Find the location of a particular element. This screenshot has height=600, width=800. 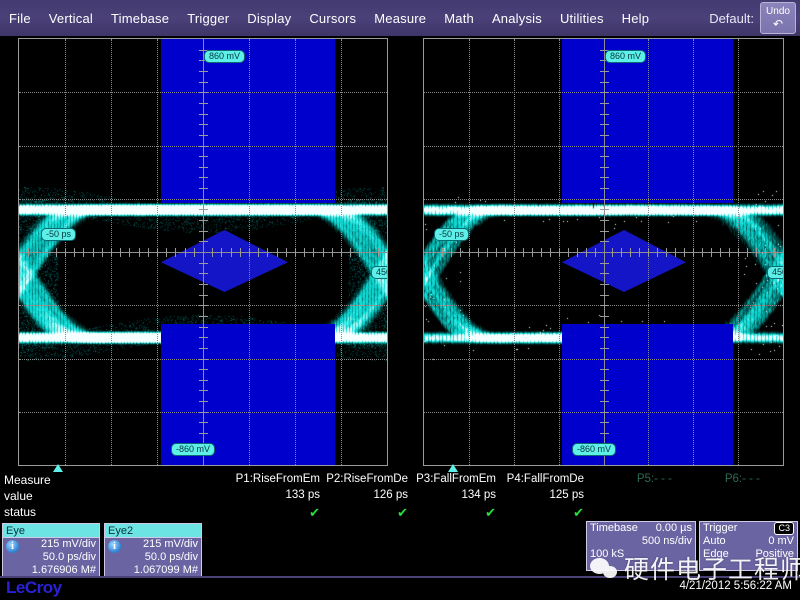

measure-row-label-value: value is located at coordinates (18, 496).